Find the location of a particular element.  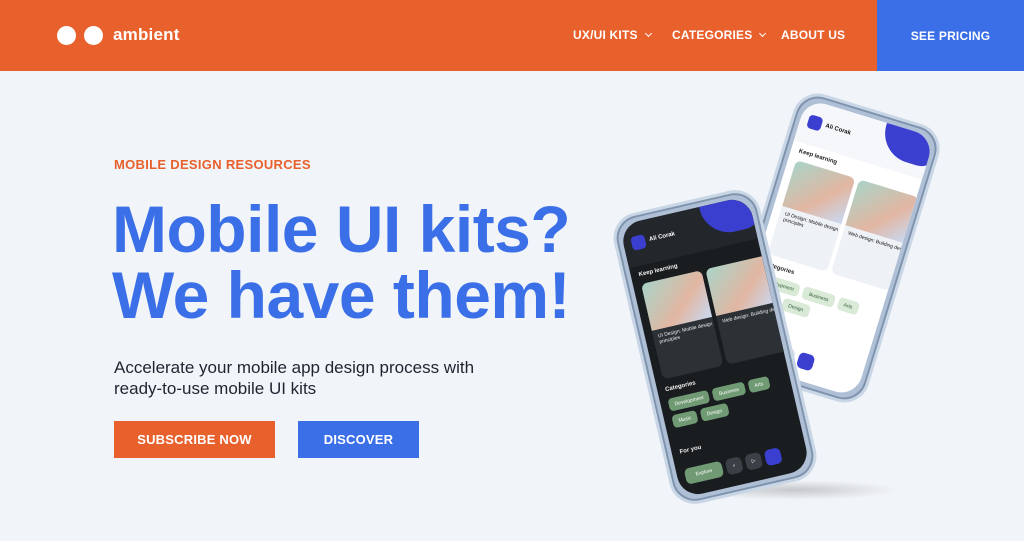

brand-logo: ambient is located at coordinates (118, 35).